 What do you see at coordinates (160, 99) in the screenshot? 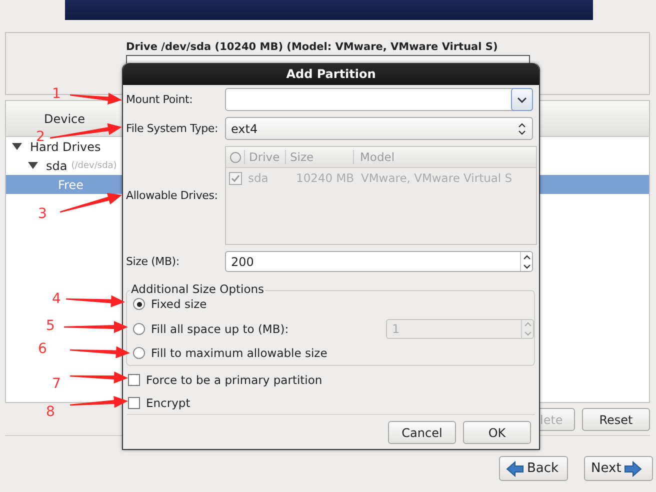
I see `field-label: Mount Point:` at bounding box center [160, 99].